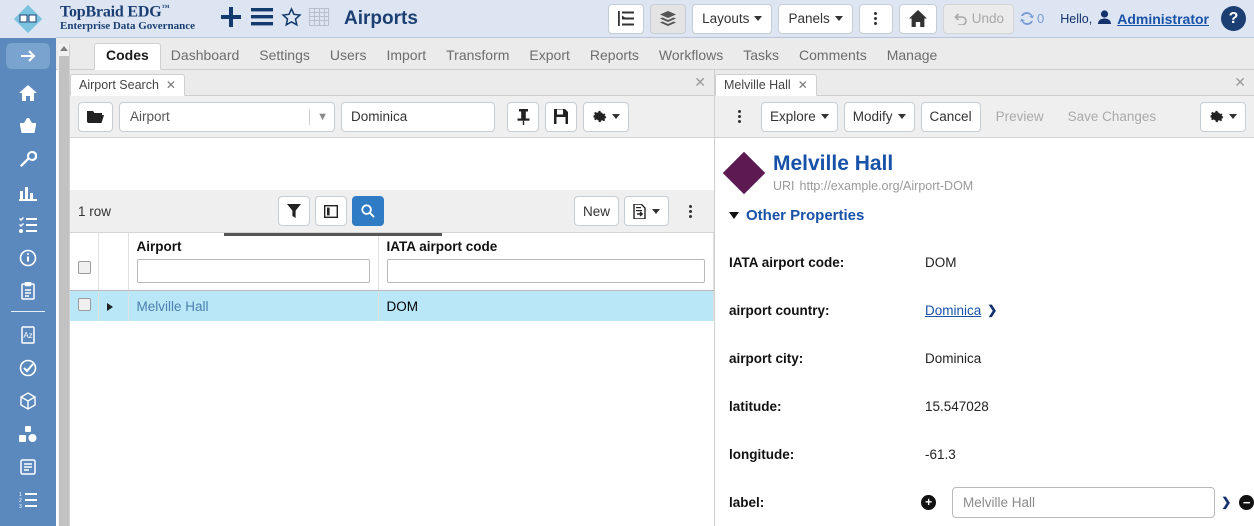  Describe the element at coordinates (392, 305) in the screenshot. I see `table-row: Melville Hall DOM` at that location.